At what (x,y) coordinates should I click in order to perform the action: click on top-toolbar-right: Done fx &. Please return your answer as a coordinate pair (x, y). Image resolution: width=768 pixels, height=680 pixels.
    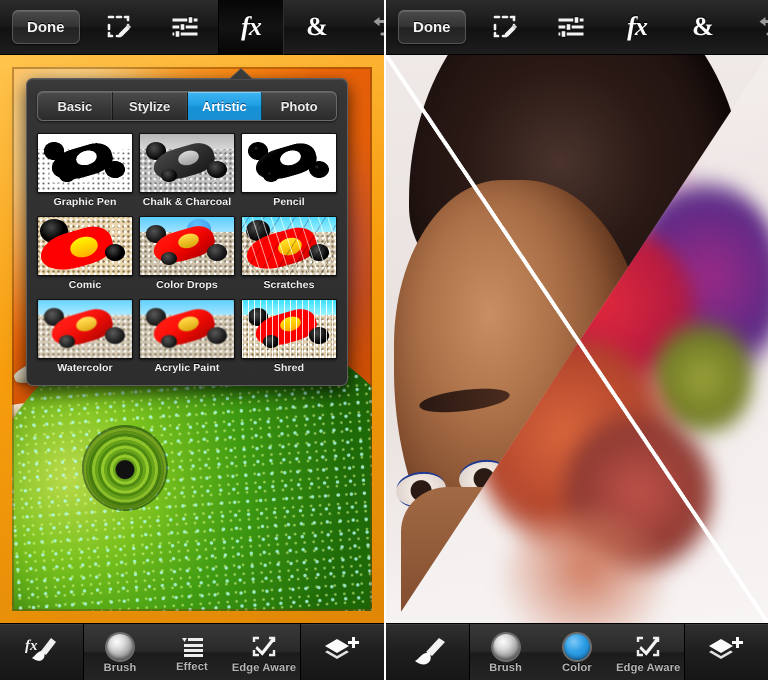
    Looking at the image, I should click on (577, 27).